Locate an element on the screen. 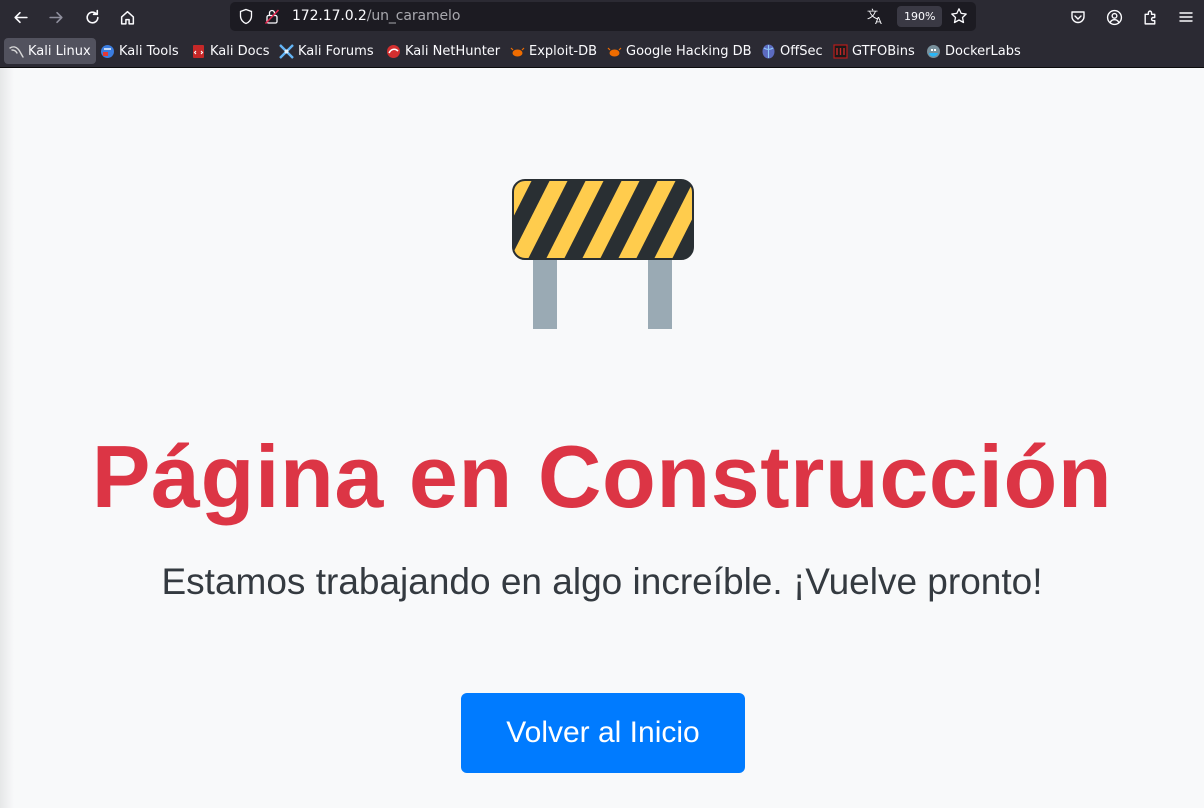 The width and height of the screenshot is (1204, 808). home-button is located at coordinates (127, 17).